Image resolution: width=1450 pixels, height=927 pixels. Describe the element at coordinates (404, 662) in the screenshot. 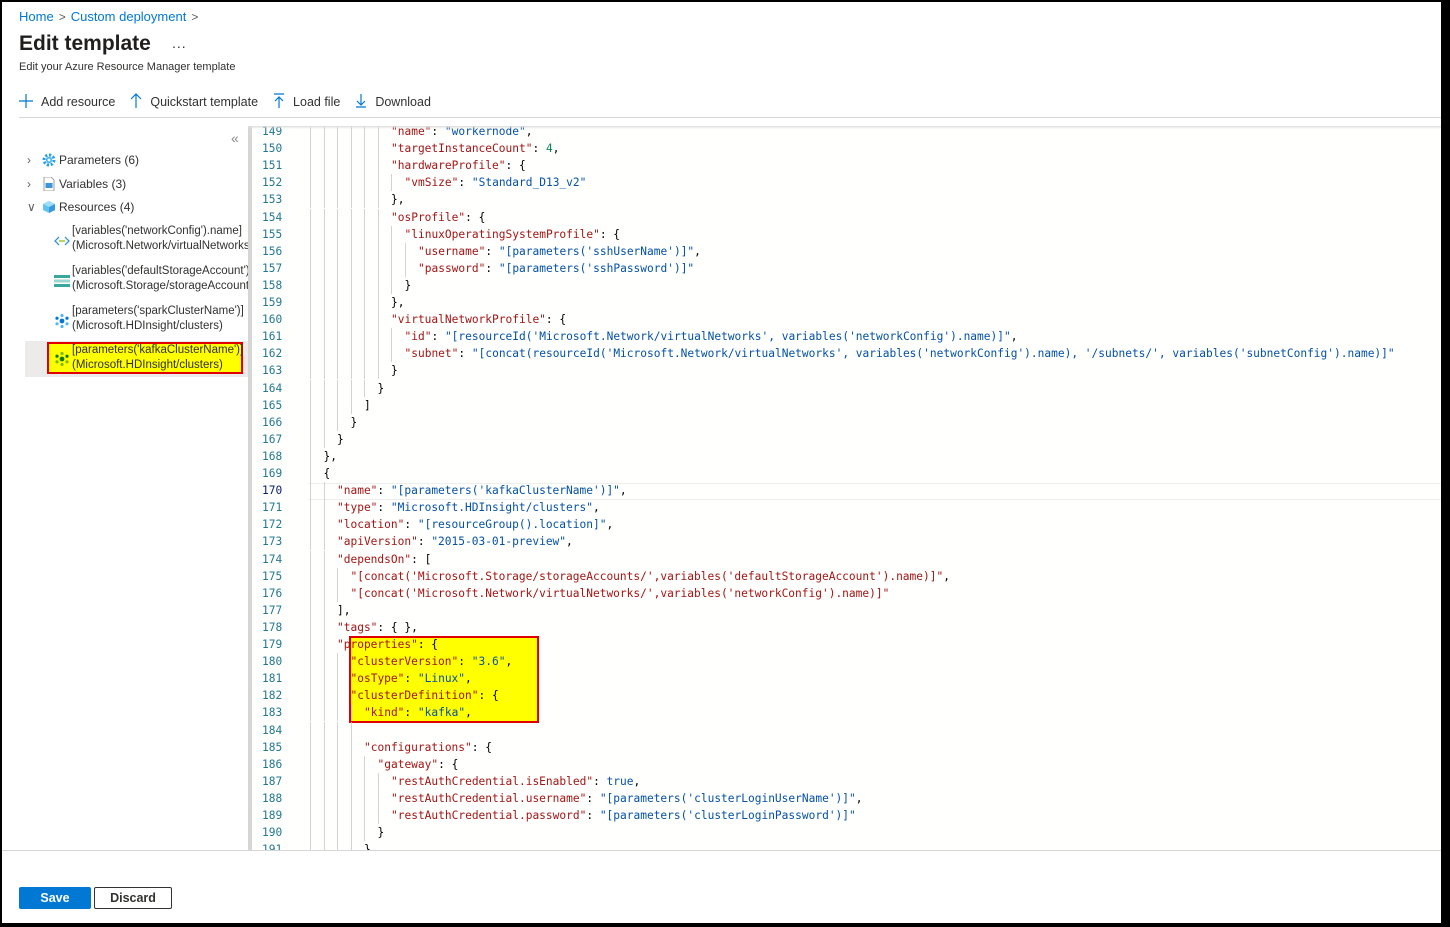

I see `code-token: "clusterVersion"` at that location.